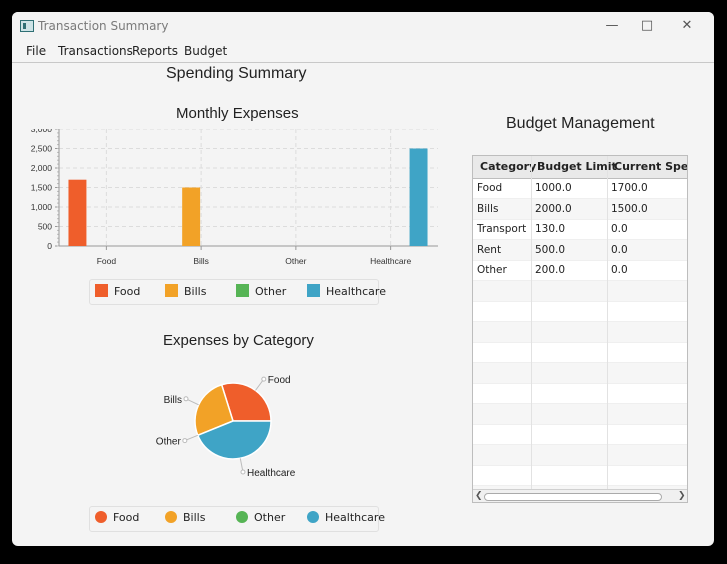  Describe the element at coordinates (279, 380) in the screenshot. I see `pie-label-food: Food` at that location.